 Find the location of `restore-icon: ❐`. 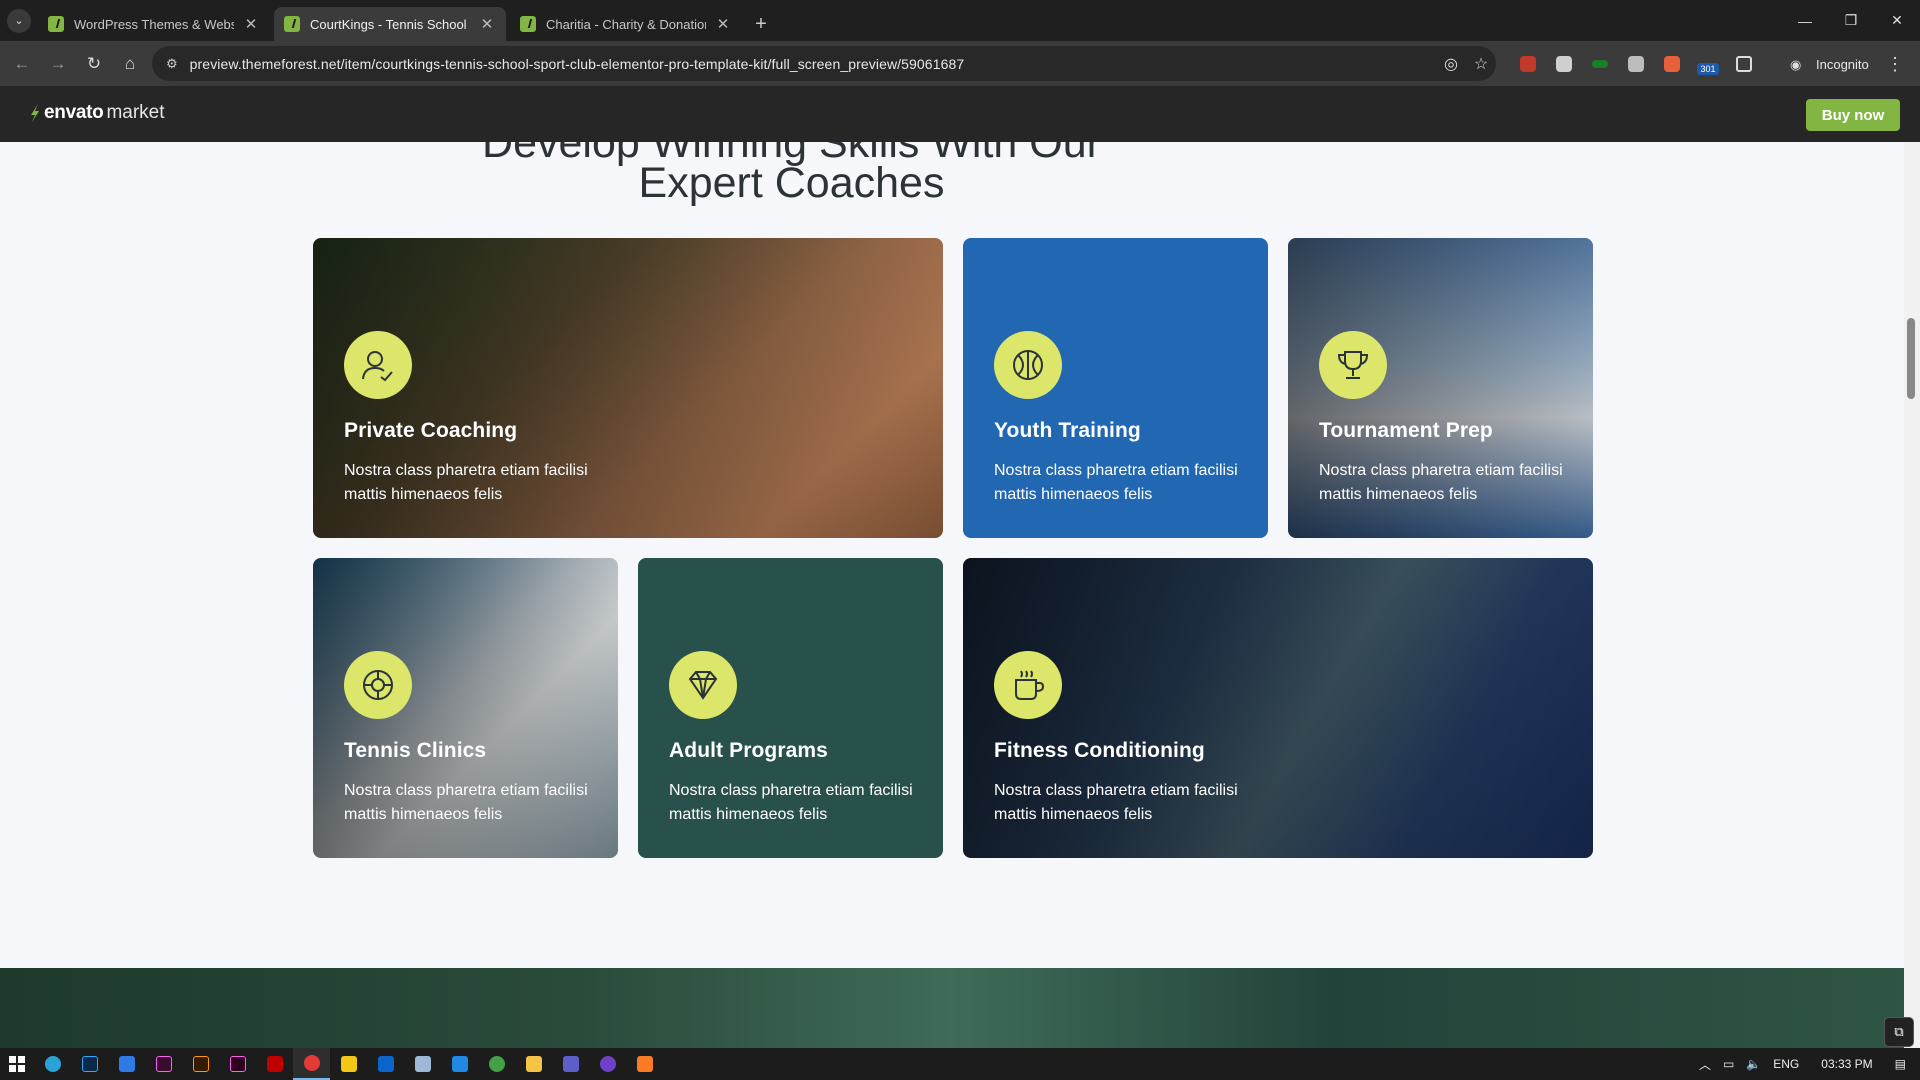

restore-icon: ❐ is located at coordinates (1851, 20).